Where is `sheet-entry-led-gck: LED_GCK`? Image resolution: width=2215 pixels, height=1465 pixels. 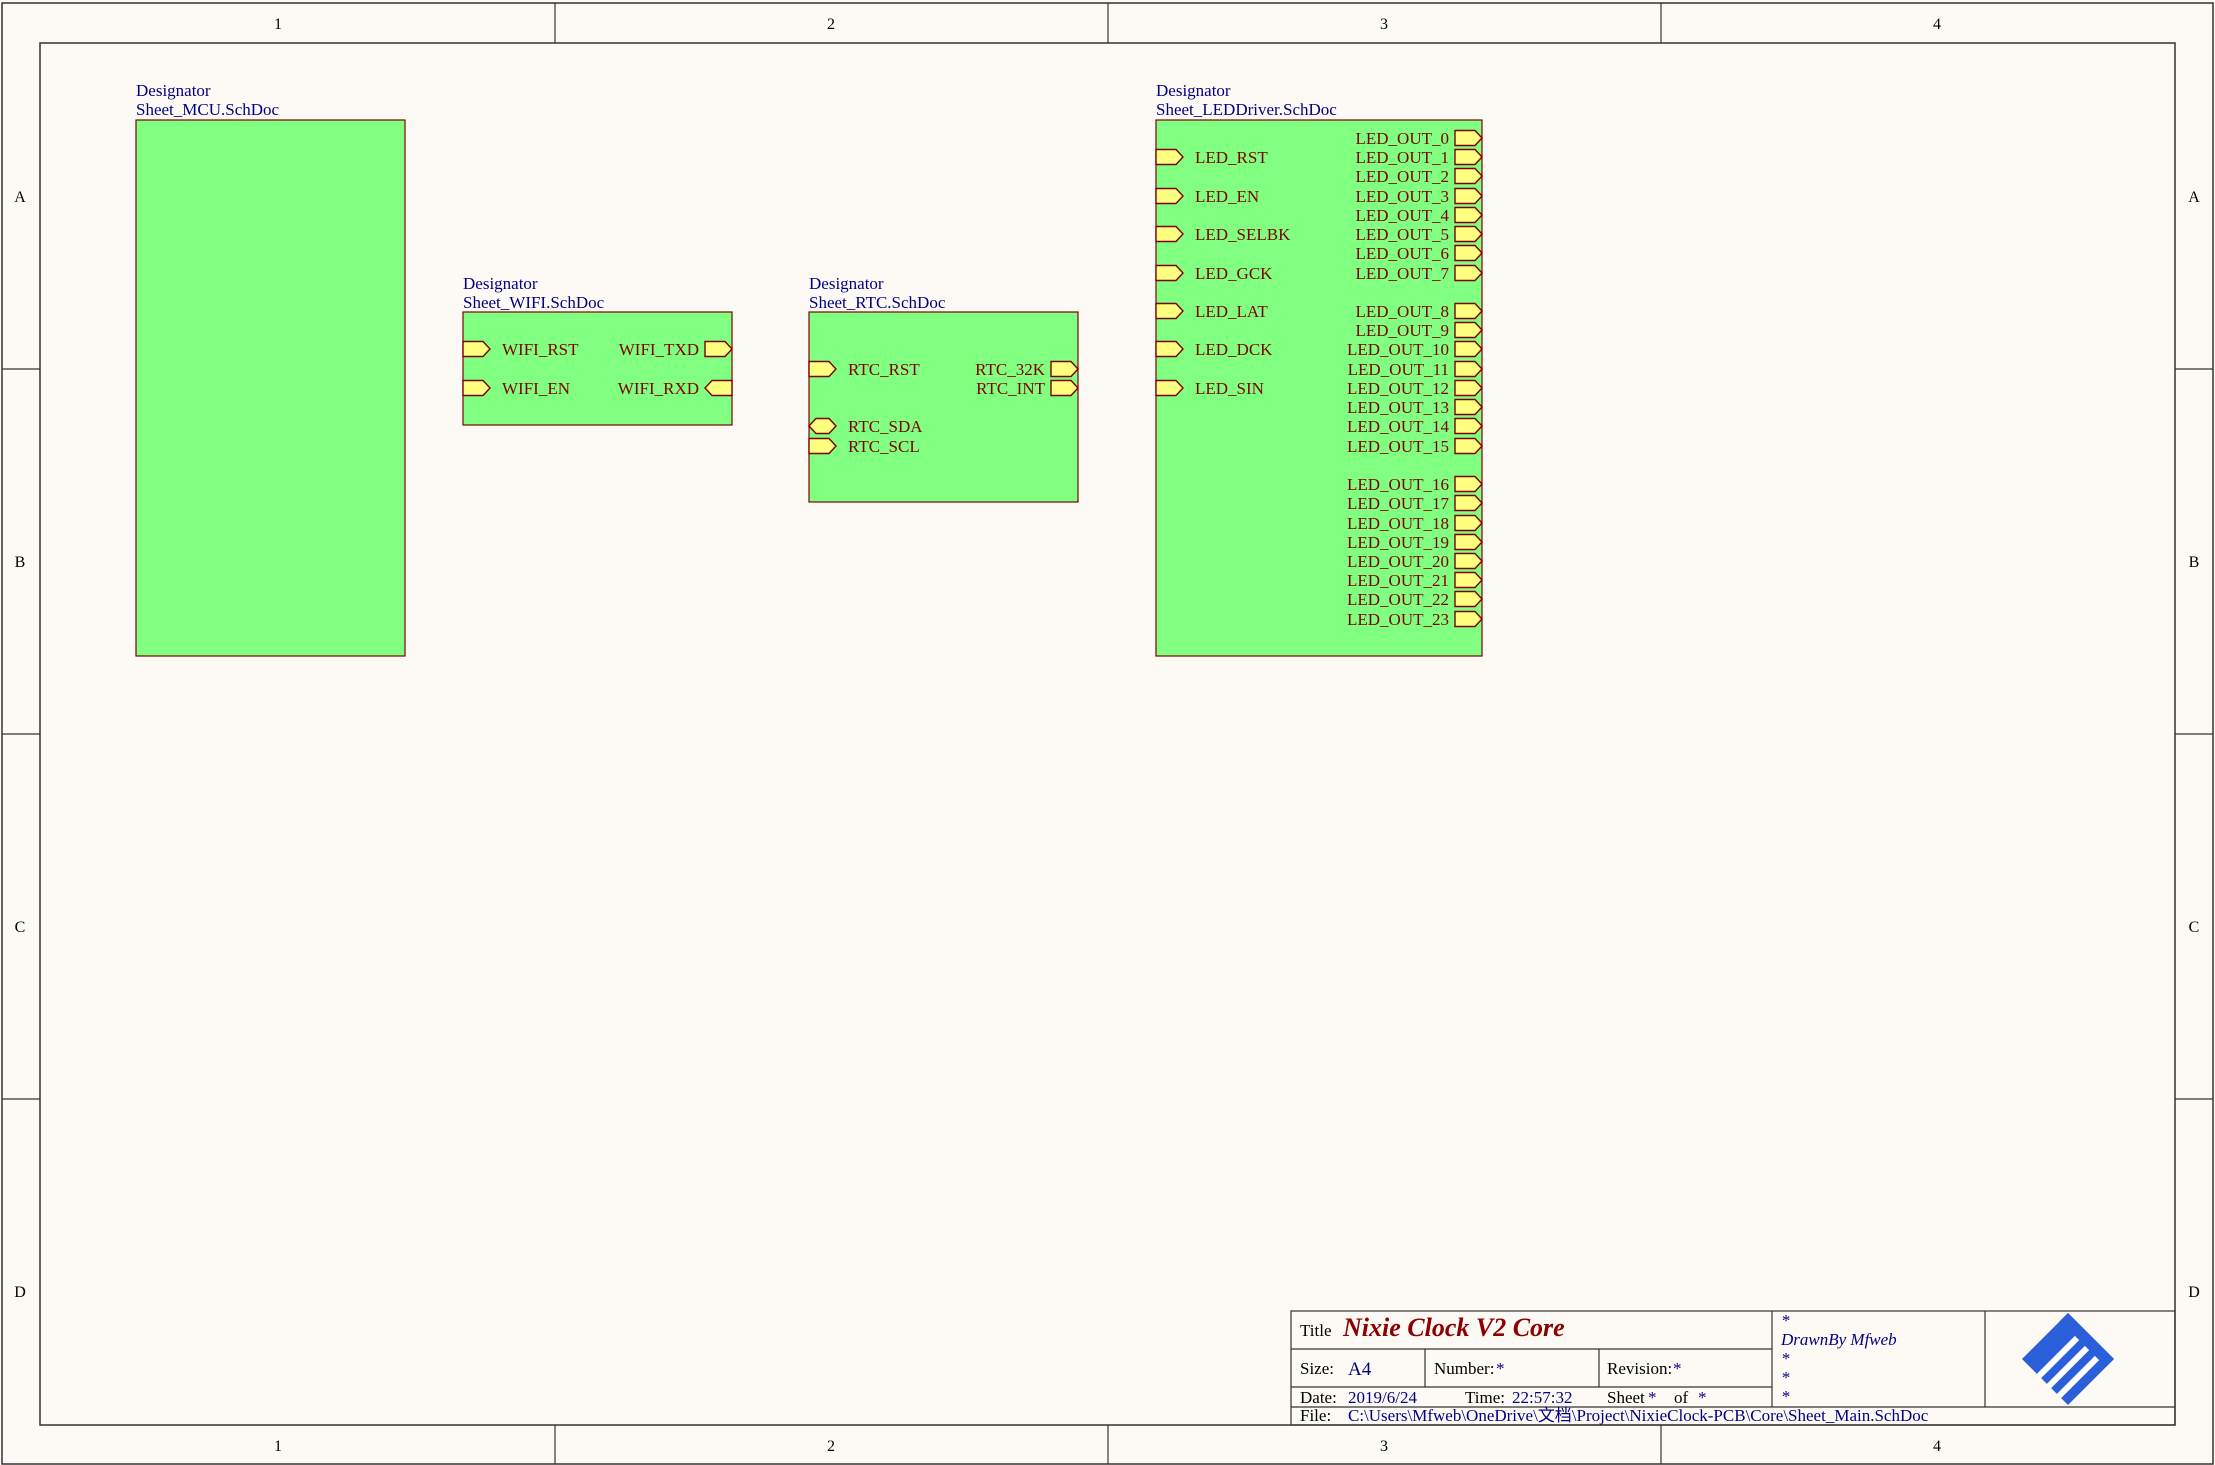
sheet-entry-led-gck: LED_GCK is located at coordinates (1214, 273).